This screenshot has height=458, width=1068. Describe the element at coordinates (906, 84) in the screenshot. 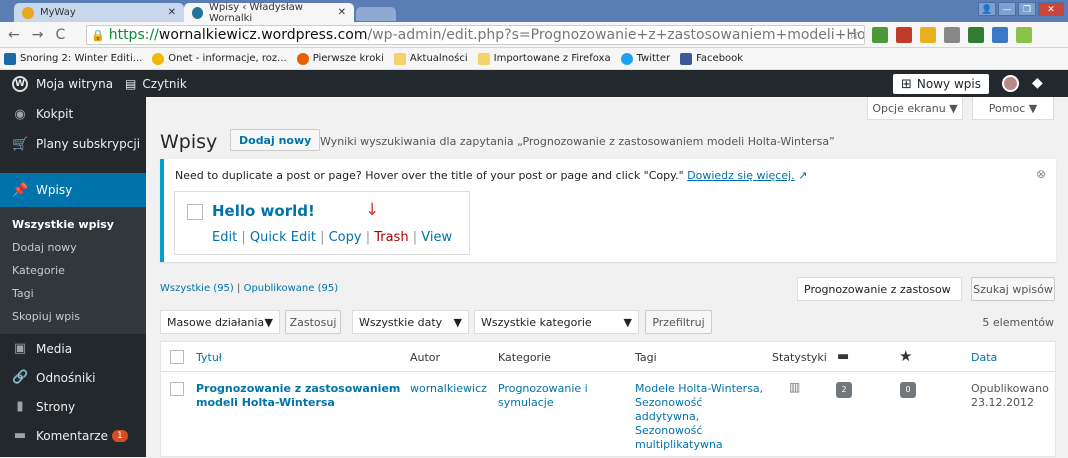

I see `write-icon: ⊞` at that location.